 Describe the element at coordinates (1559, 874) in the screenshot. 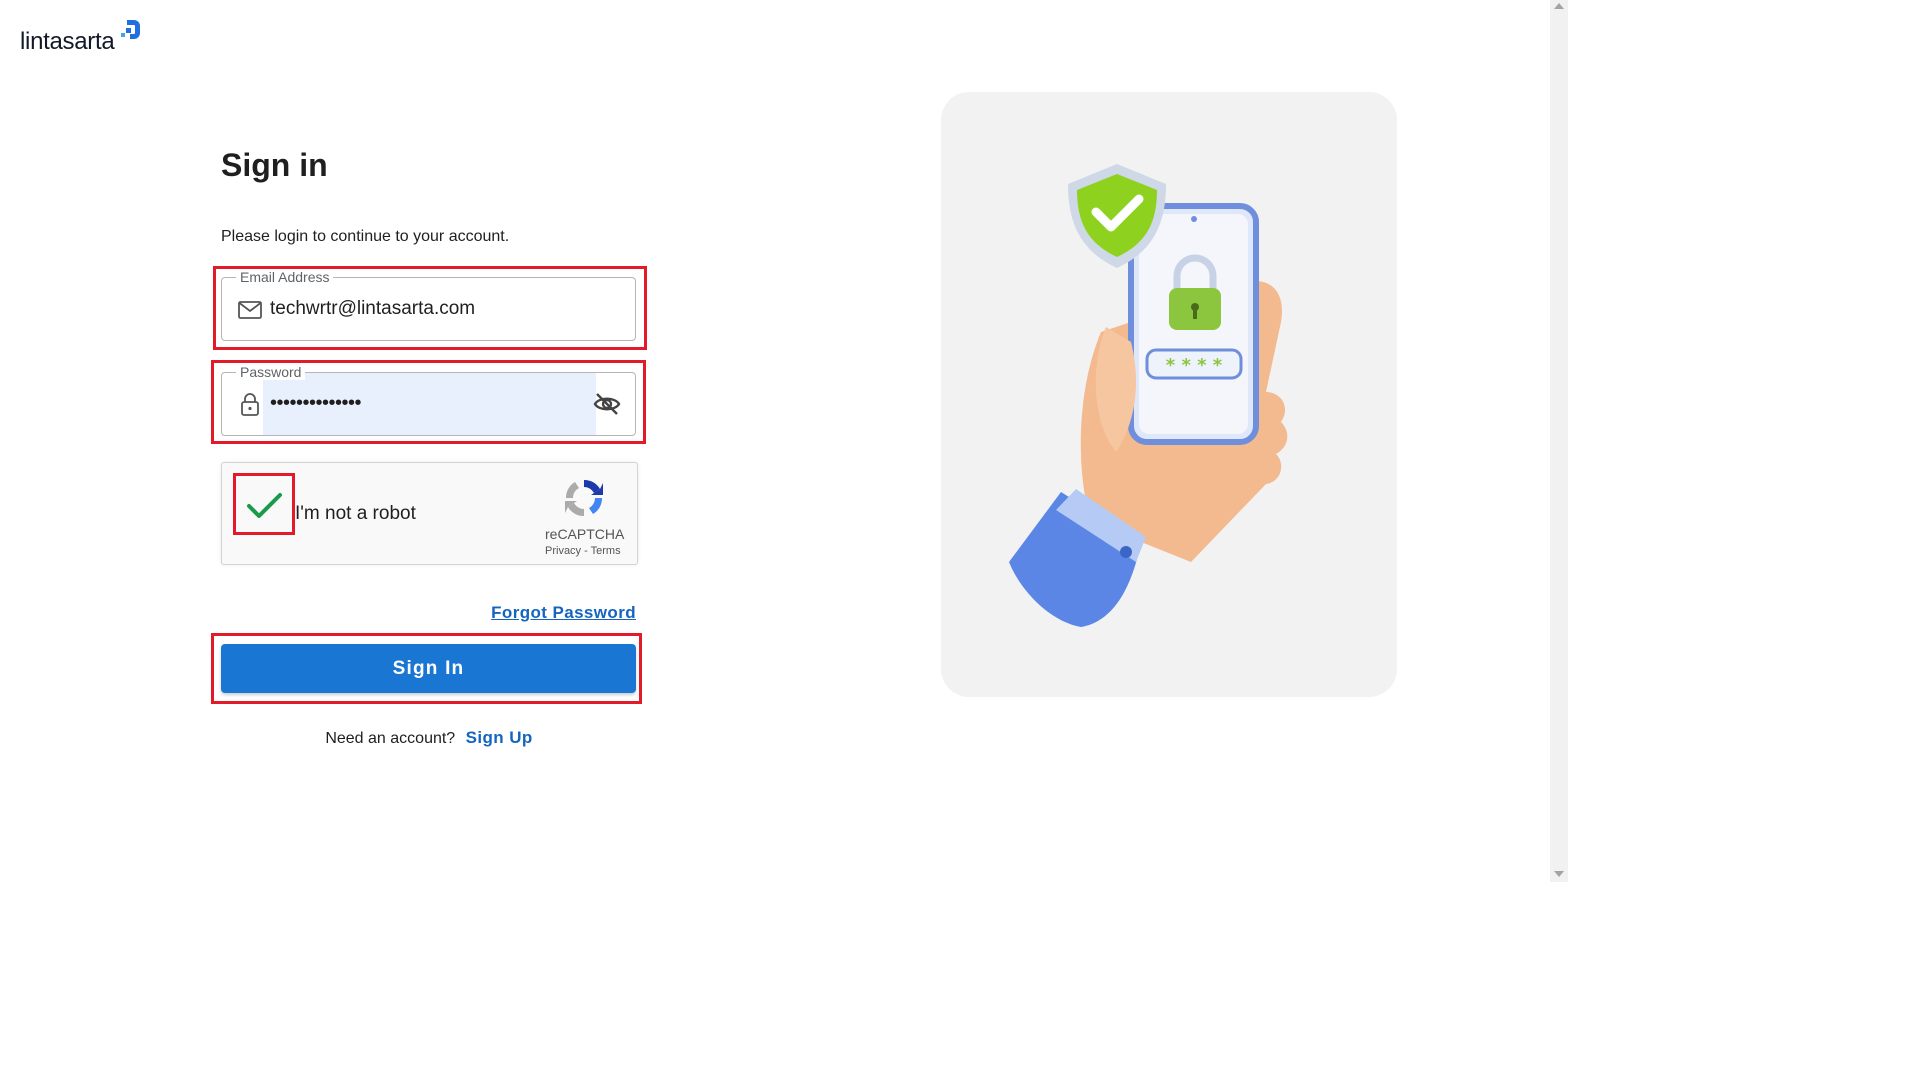

I see `scroll-down-icon` at that location.